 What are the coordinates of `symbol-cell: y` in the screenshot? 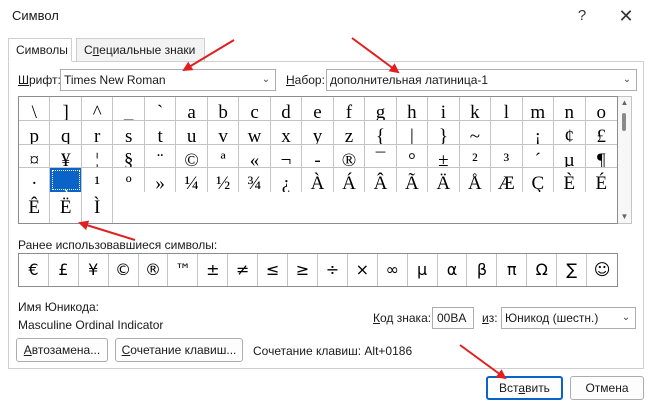 It's located at (318, 132).